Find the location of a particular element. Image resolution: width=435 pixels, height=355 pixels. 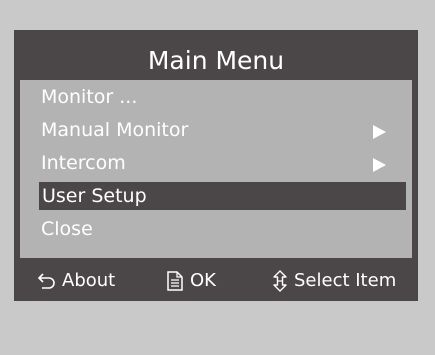

footer-hints: About OK Select Item is located at coordinates (216, 281).